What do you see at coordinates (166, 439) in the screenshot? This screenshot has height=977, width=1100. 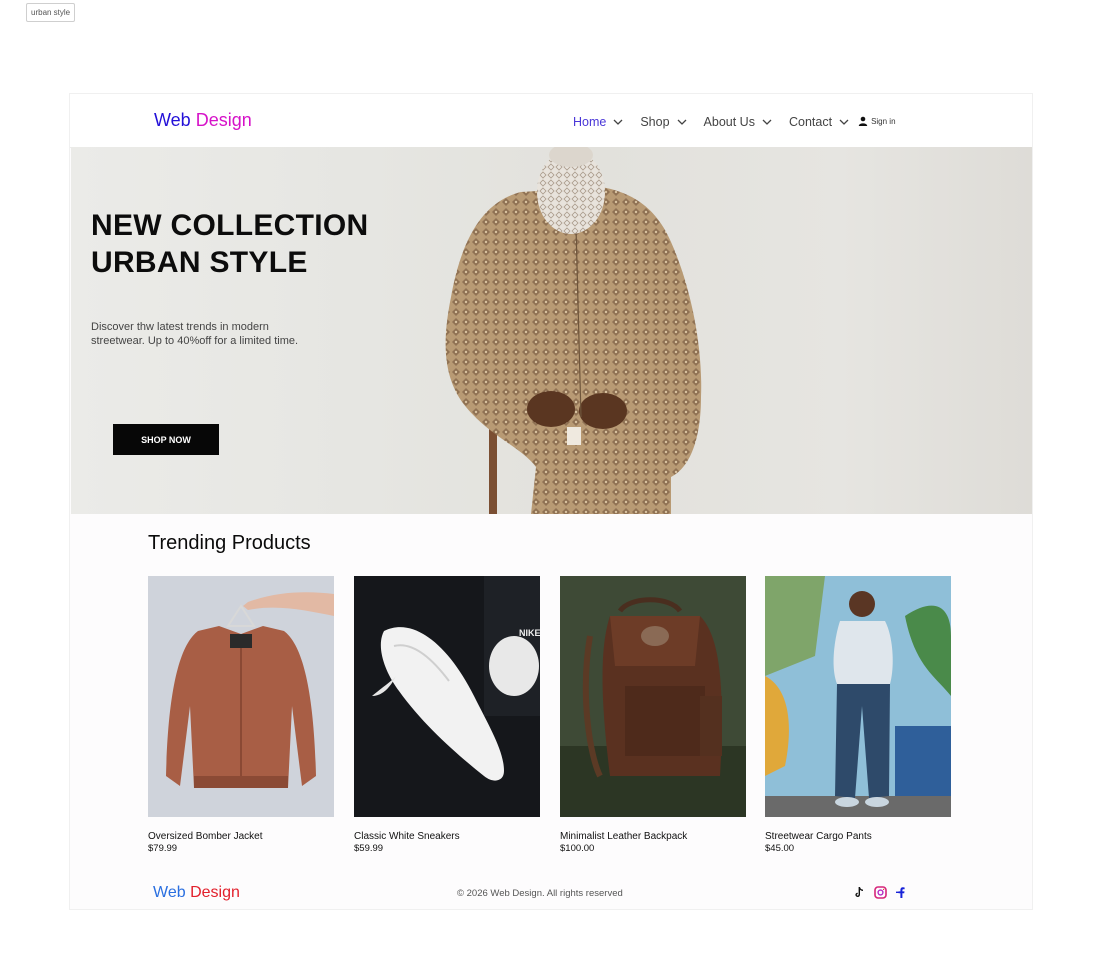 I see `shop-now-button: SHOP NOW` at bounding box center [166, 439].